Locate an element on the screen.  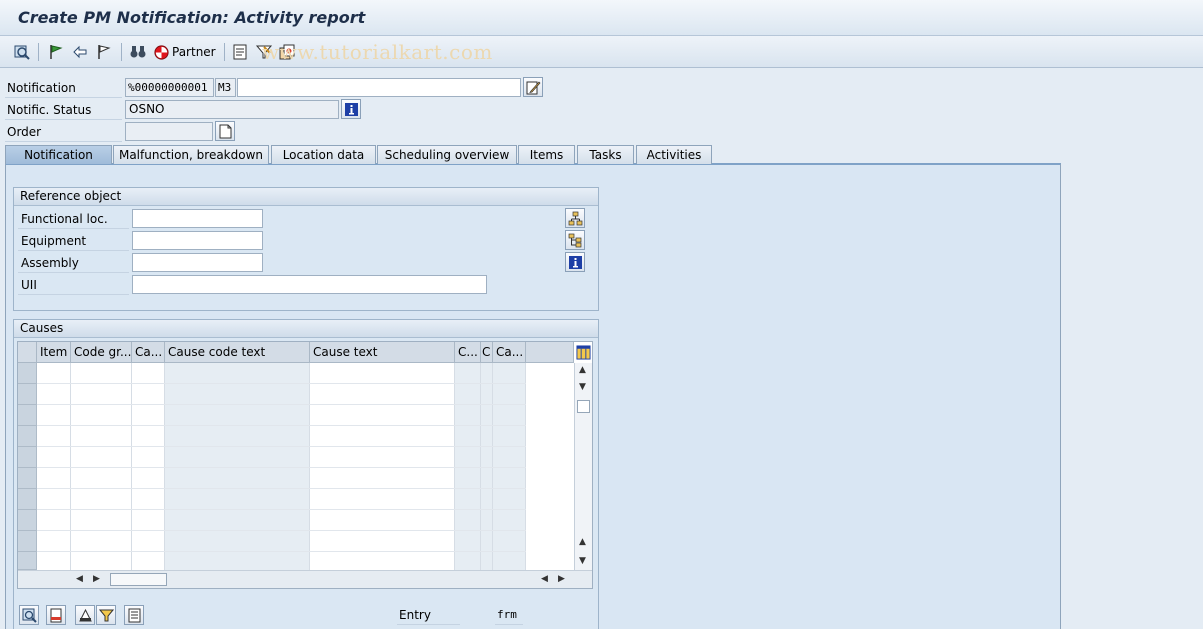
long-text-edit-icon is located at coordinates (533, 87).